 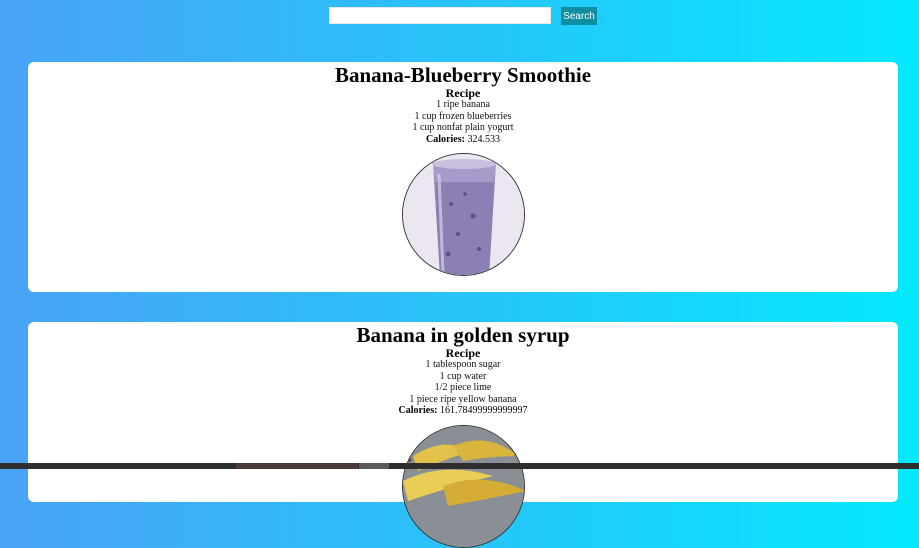 I want to click on search-input, so click(x=440, y=15).